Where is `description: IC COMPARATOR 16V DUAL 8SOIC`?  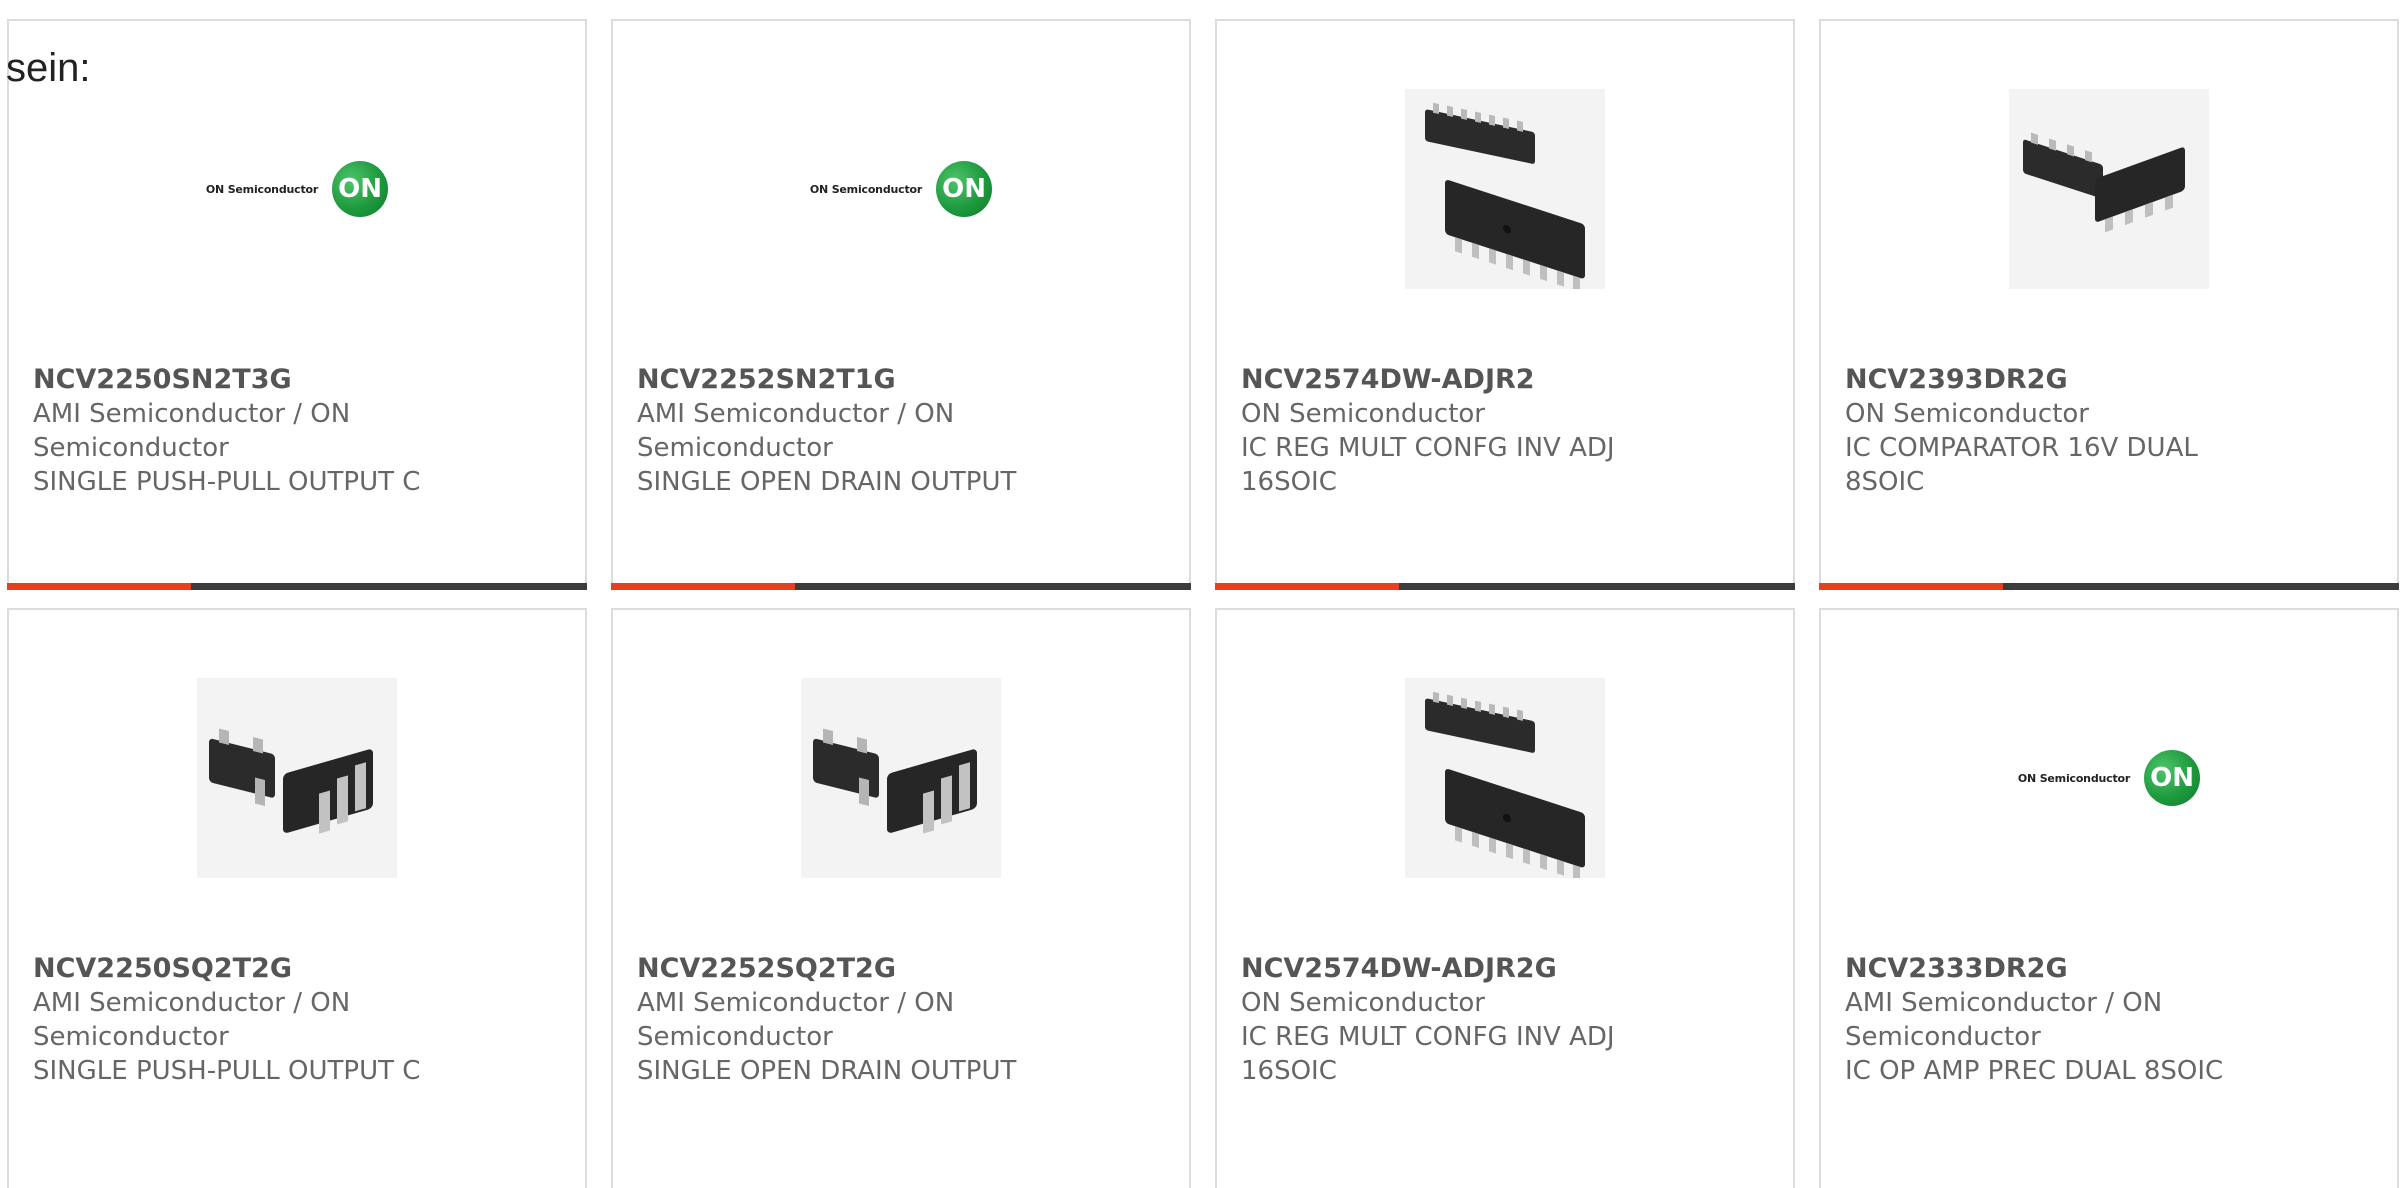 description: IC COMPARATOR 16V DUAL 8SOIC is located at coordinates (2021, 465).